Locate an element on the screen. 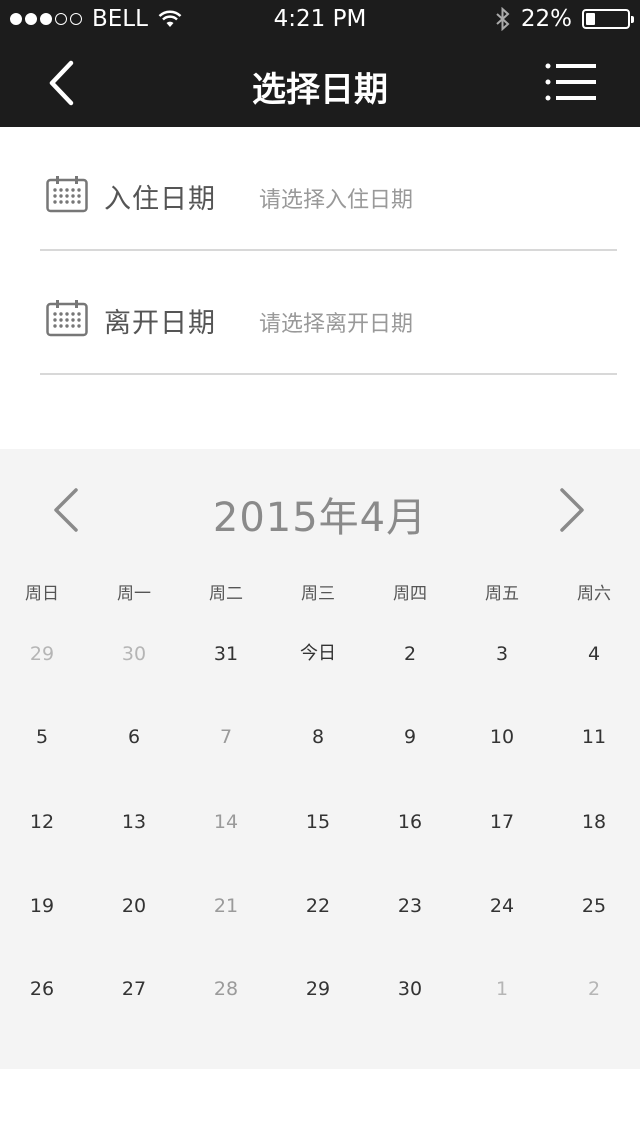 This screenshot has width=640, height=1136. weekday-label: 周一 is located at coordinates (134, 594).